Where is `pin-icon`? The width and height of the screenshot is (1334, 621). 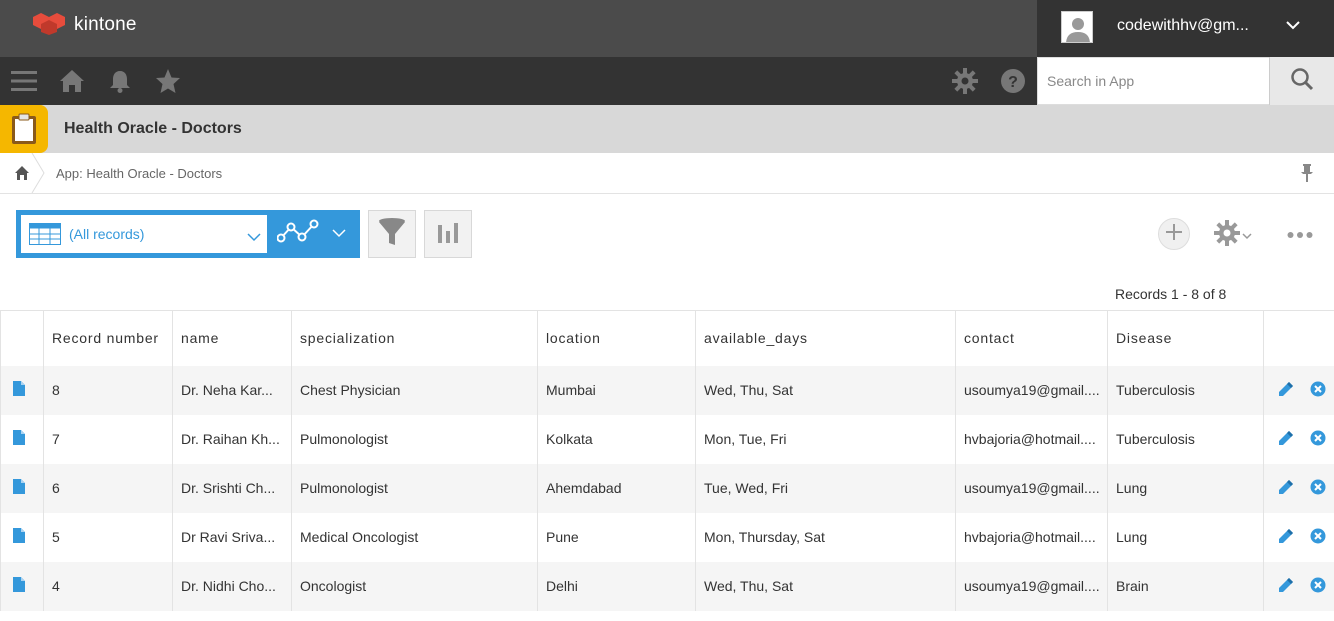 pin-icon is located at coordinates (1307, 175).